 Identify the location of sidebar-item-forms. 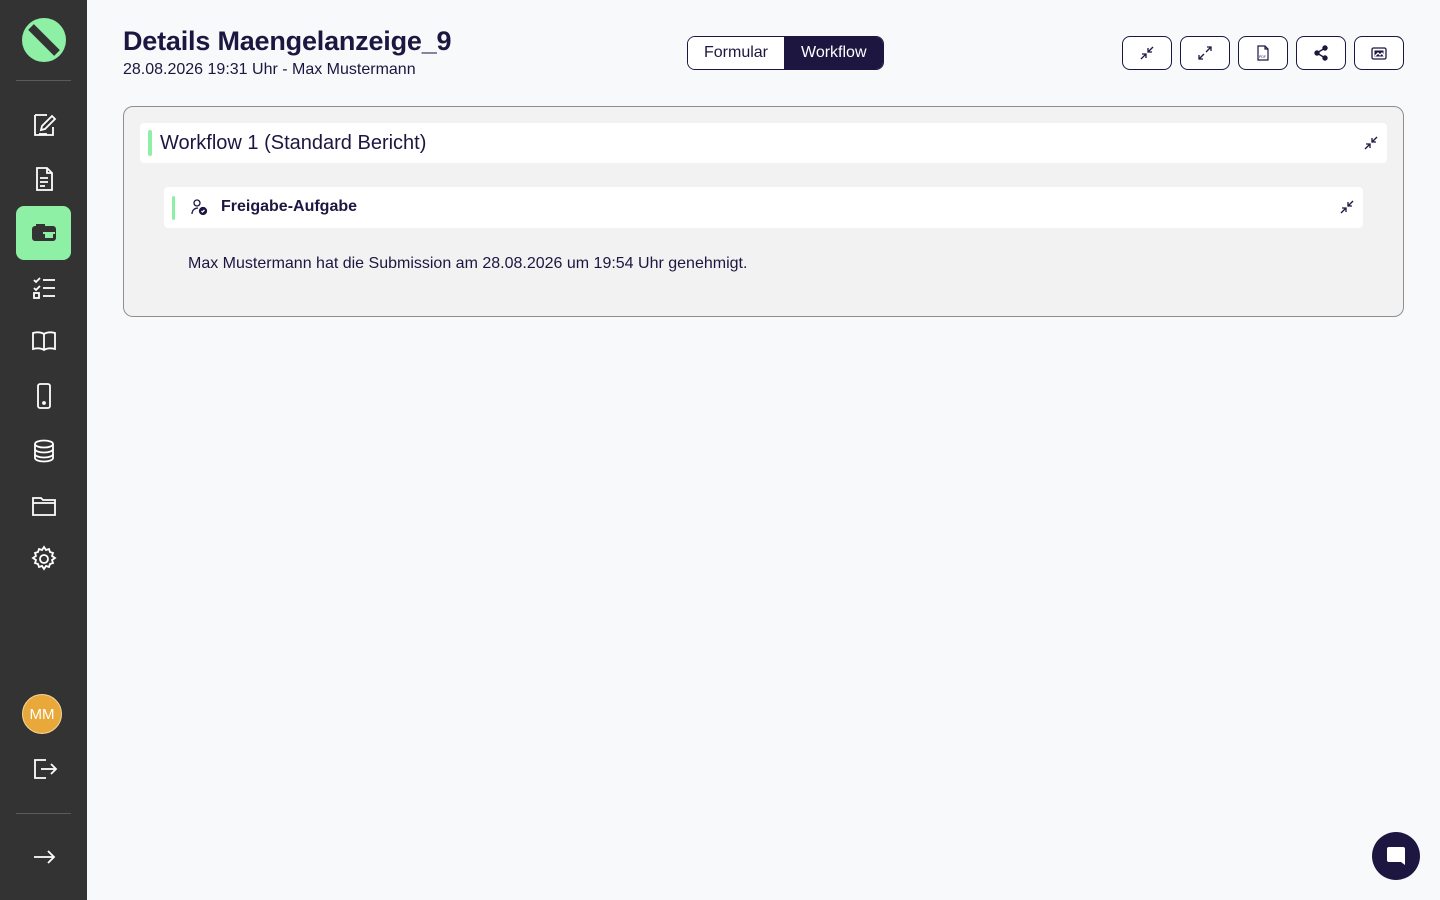
(43, 125).